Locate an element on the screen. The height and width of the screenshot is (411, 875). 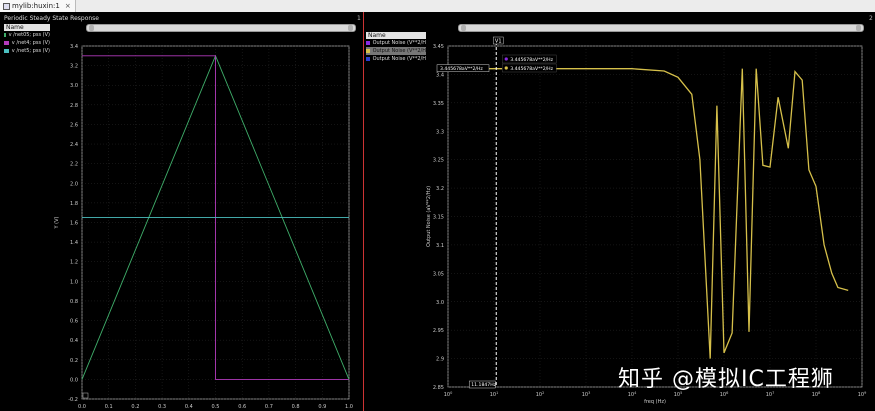
close-icon: × is located at coordinates (68, 6).